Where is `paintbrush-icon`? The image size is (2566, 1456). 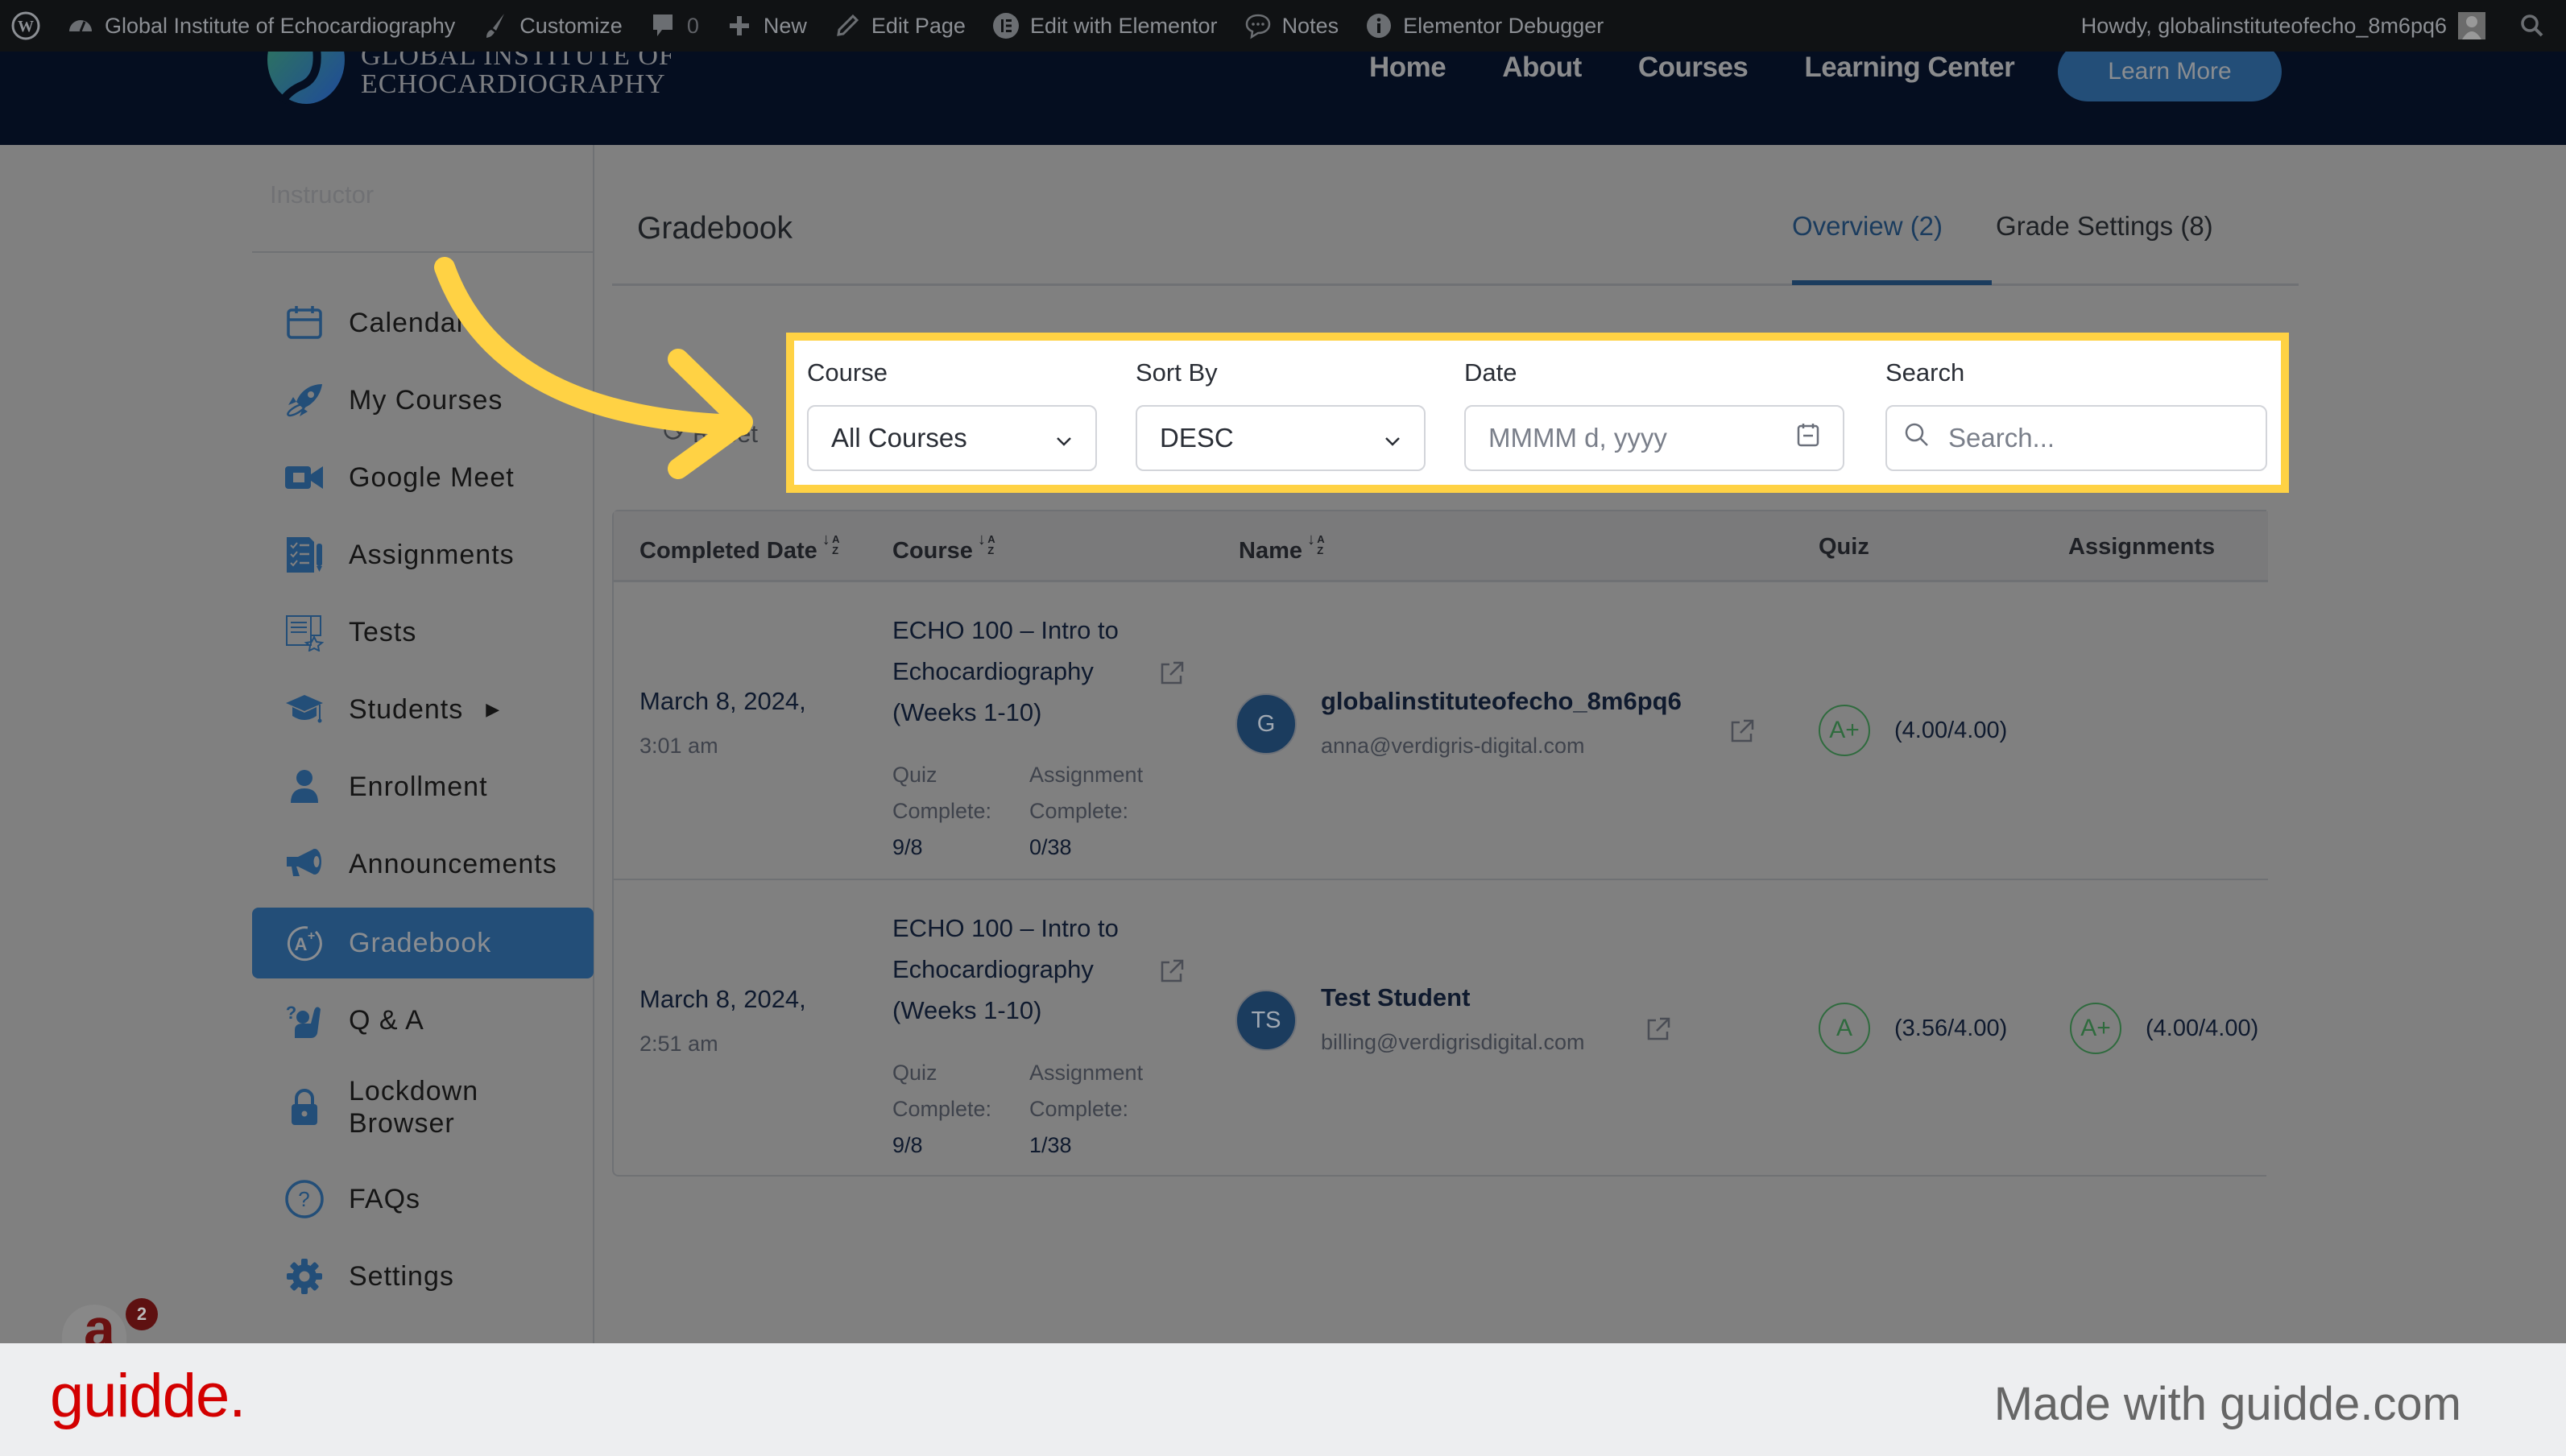 paintbrush-icon is located at coordinates (495, 25).